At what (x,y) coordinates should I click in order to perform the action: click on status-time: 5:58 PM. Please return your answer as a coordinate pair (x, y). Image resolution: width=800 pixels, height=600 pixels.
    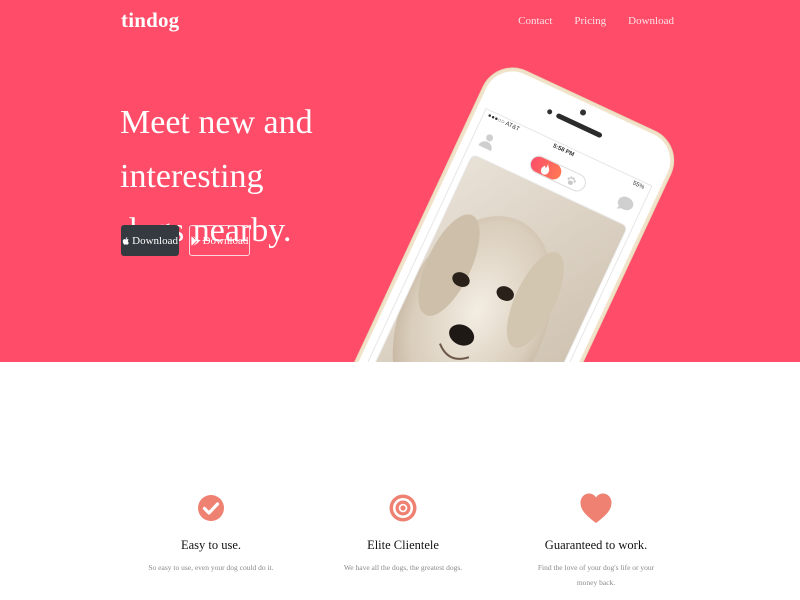
    Looking at the image, I should click on (563, 151).